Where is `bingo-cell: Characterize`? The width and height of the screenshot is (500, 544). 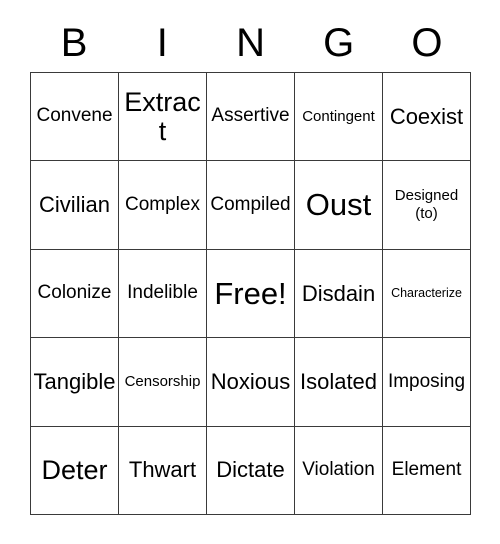
bingo-cell: Characterize is located at coordinates (427, 294).